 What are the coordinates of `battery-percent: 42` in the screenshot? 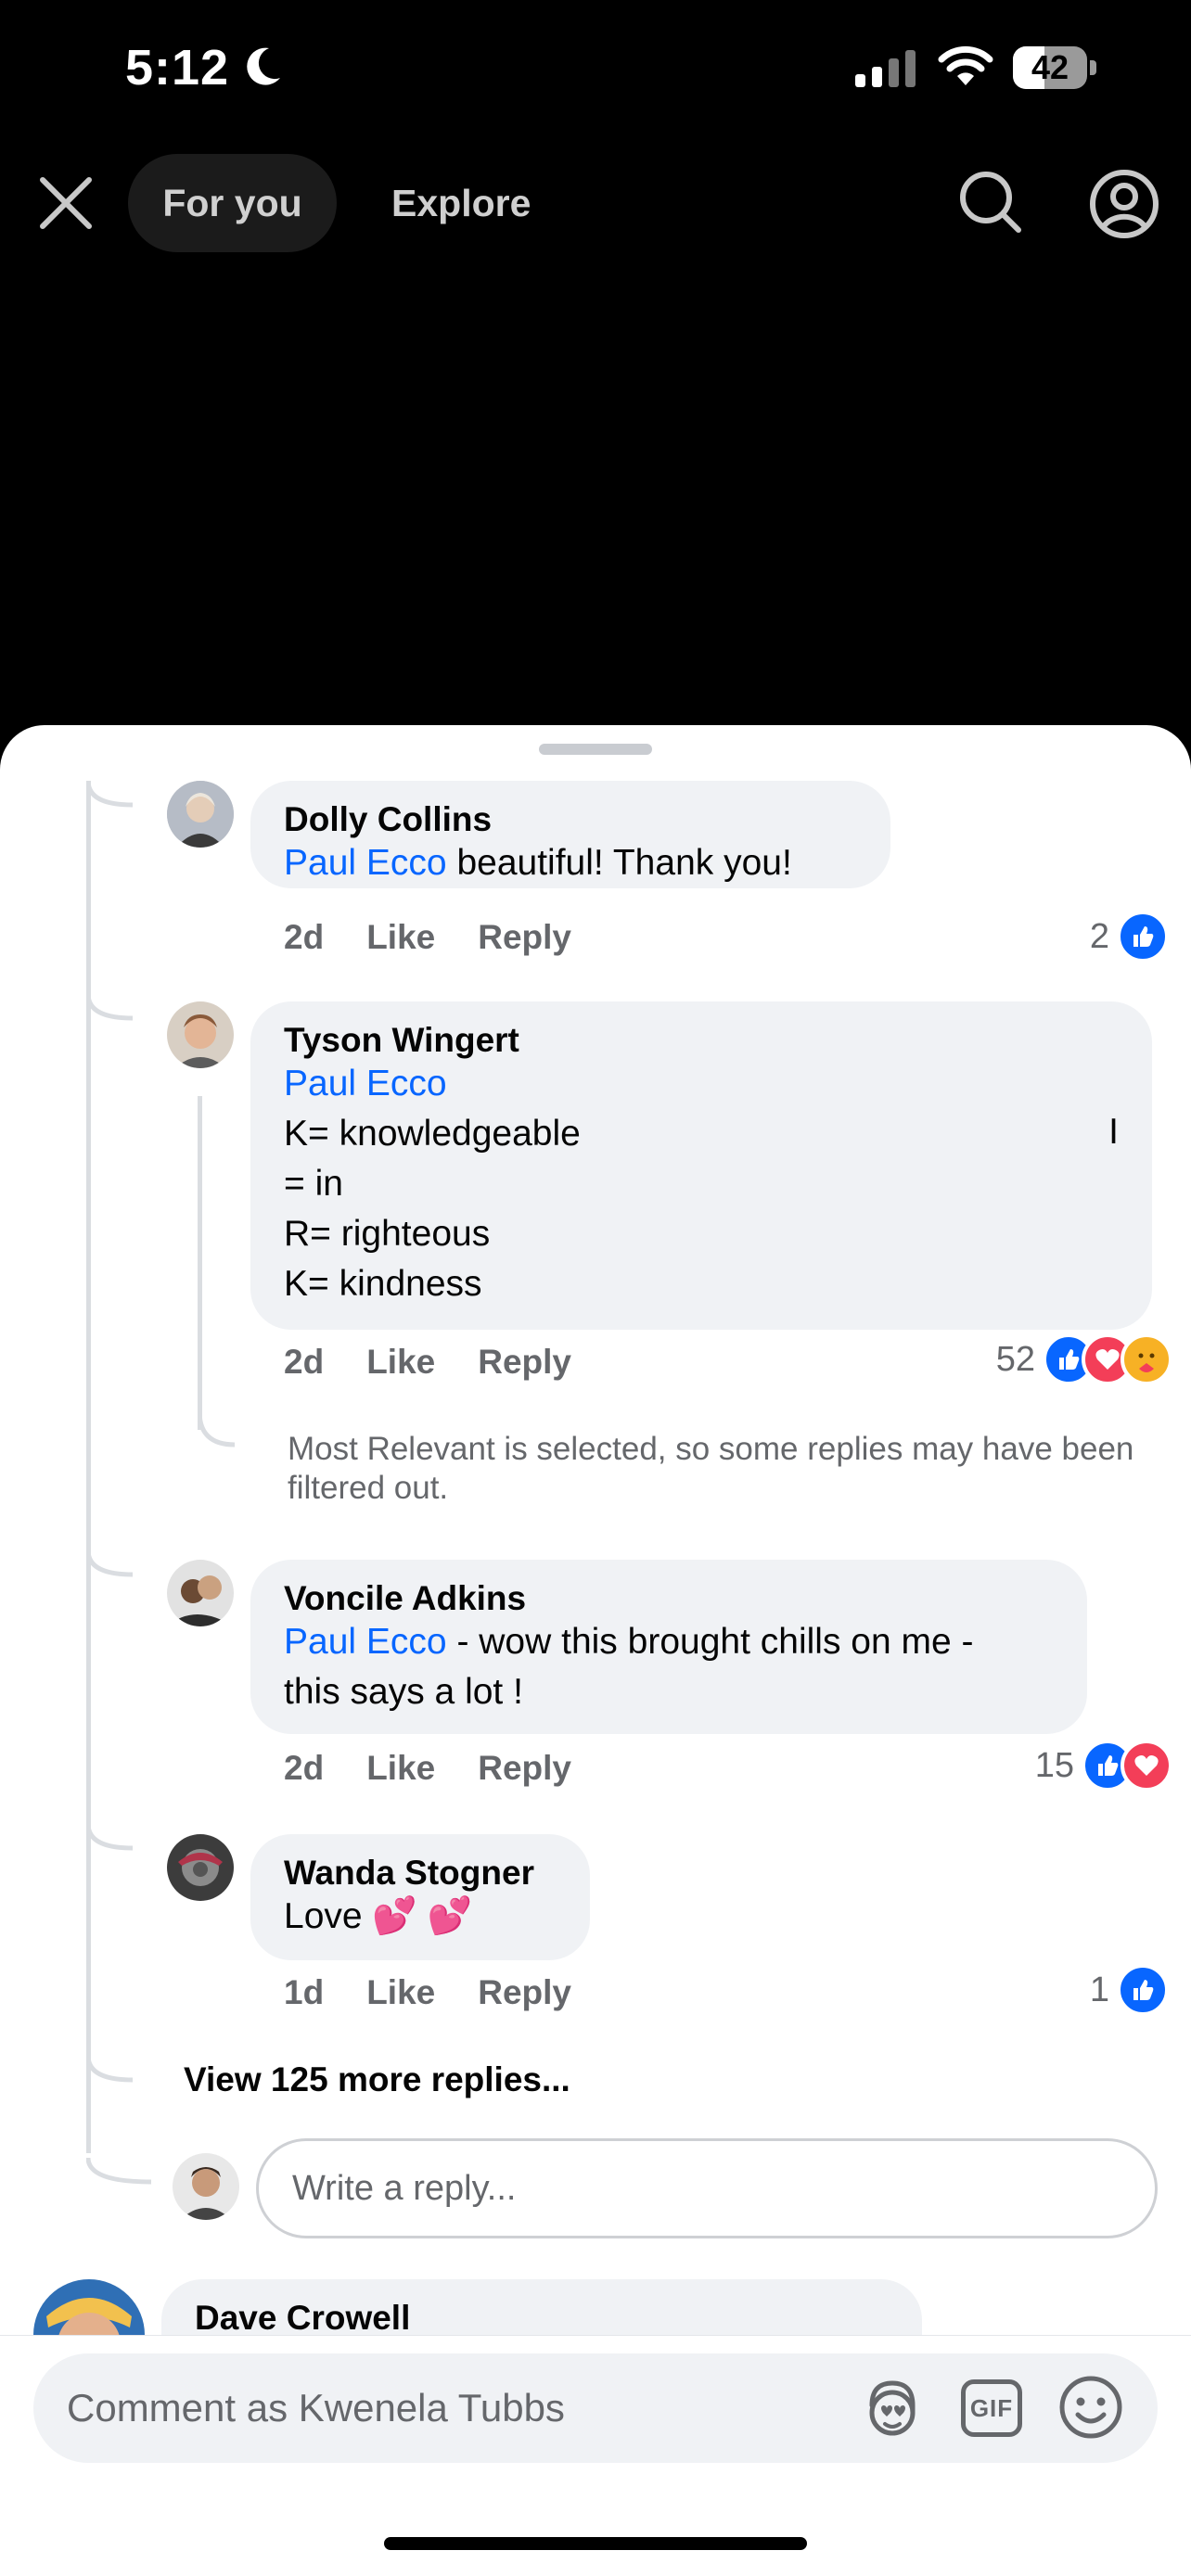 It's located at (1050, 67).